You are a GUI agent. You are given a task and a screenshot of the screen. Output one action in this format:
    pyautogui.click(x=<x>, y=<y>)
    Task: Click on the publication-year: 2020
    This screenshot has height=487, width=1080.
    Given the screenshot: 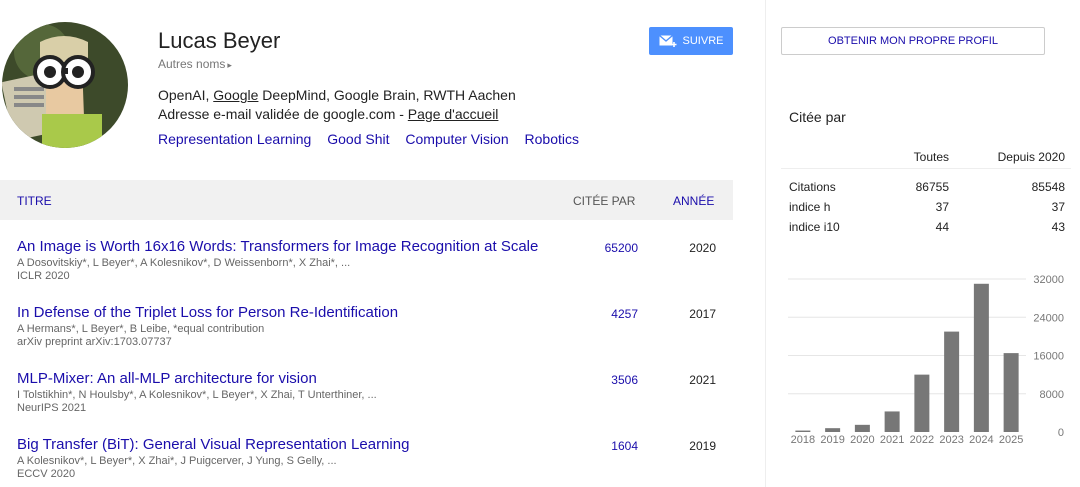 What is the action you would take?
    pyautogui.click(x=702, y=248)
    